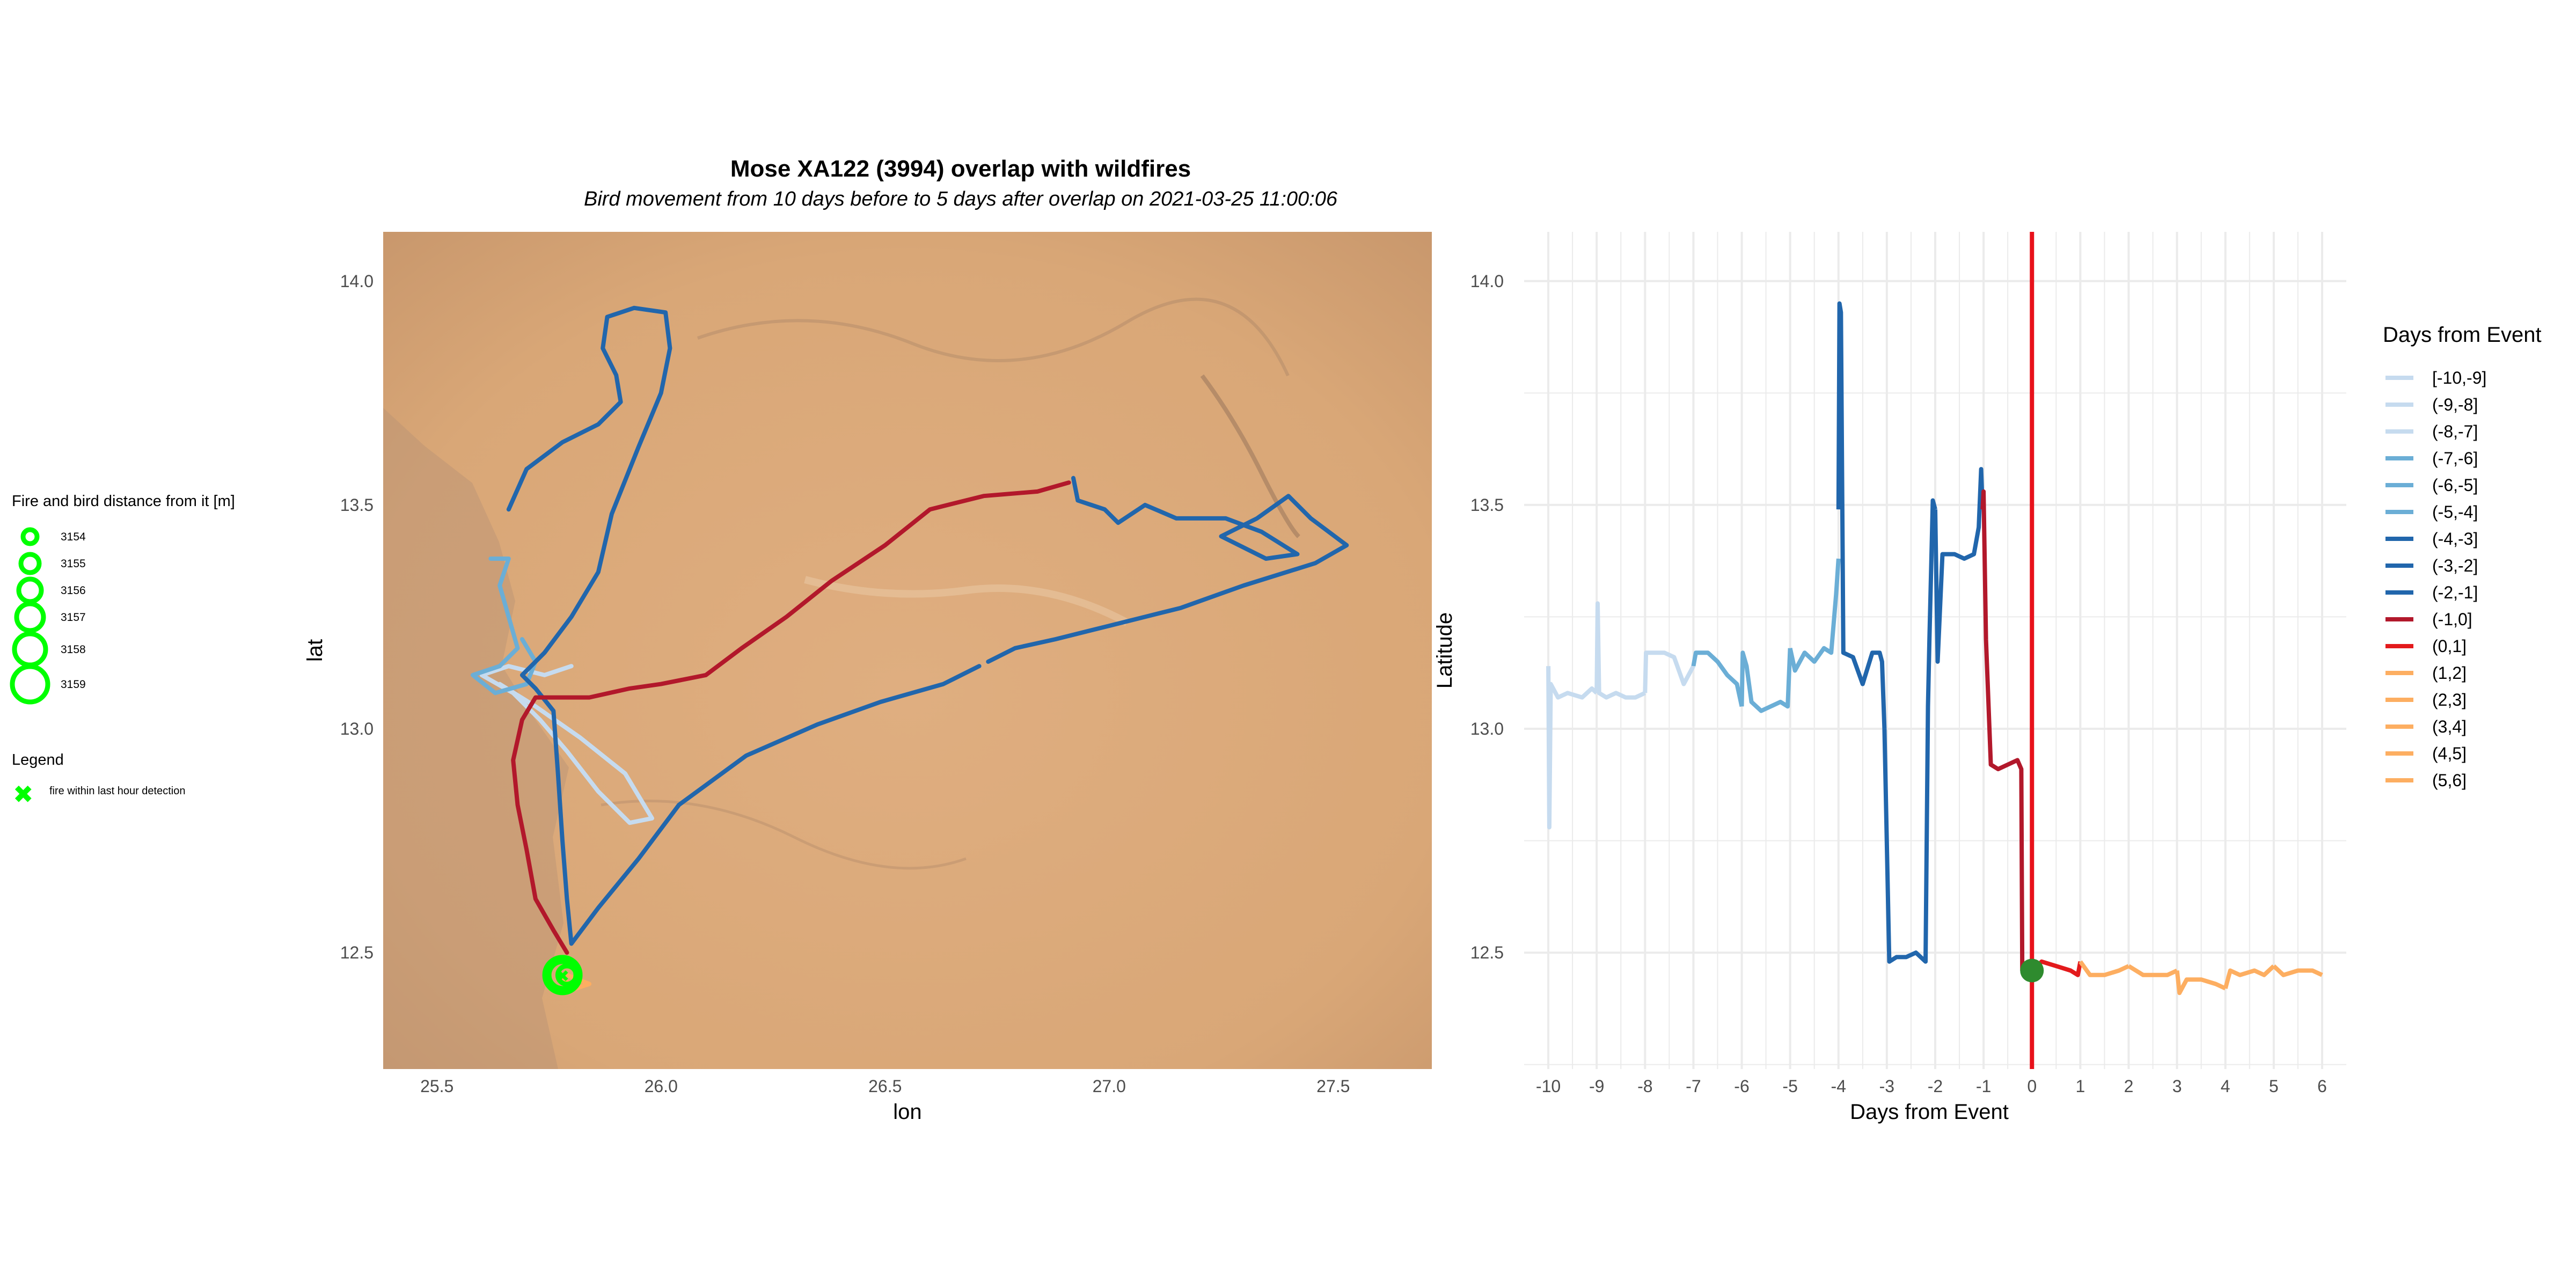 This screenshot has height=1288, width=2576. What do you see at coordinates (1487, 952) in the screenshot?
I see `line-y-tick-label: 12.5` at bounding box center [1487, 952].